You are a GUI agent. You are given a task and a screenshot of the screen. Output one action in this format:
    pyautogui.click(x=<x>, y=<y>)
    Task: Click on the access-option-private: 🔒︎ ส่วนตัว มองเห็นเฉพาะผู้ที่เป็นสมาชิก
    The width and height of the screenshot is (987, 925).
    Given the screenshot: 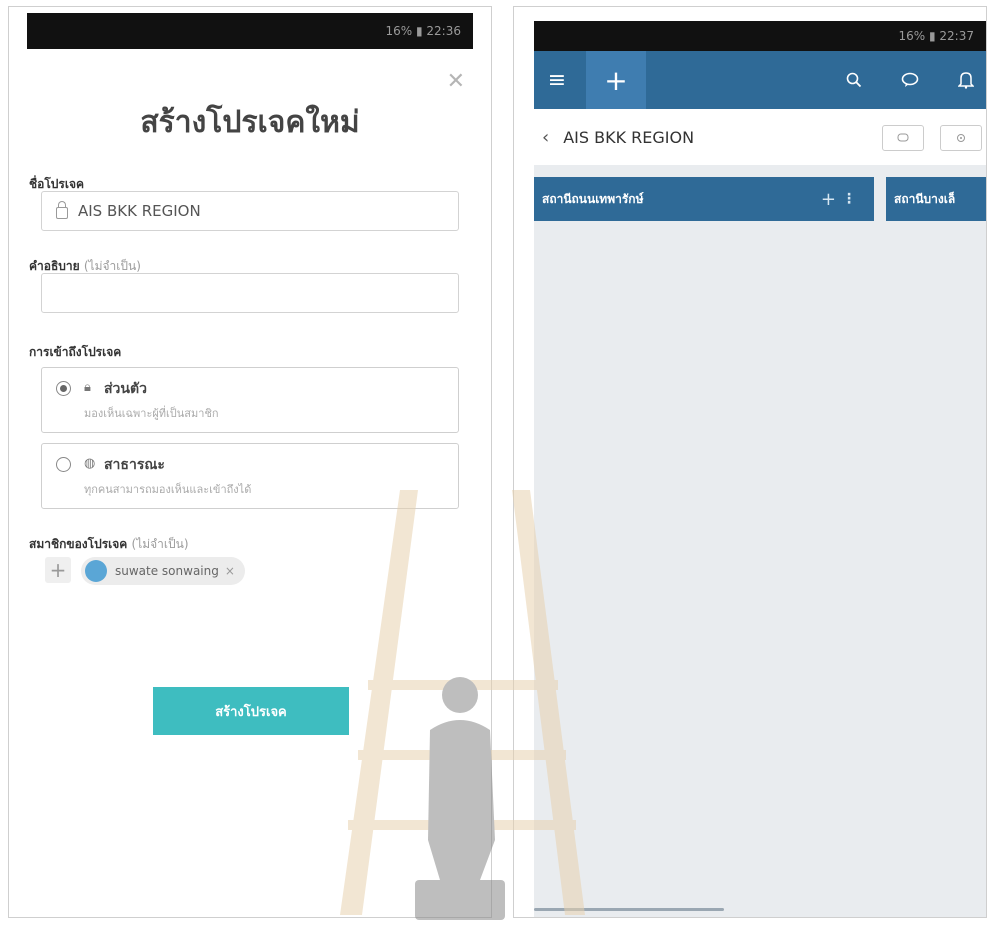 What is the action you would take?
    pyautogui.click(x=250, y=400)
    